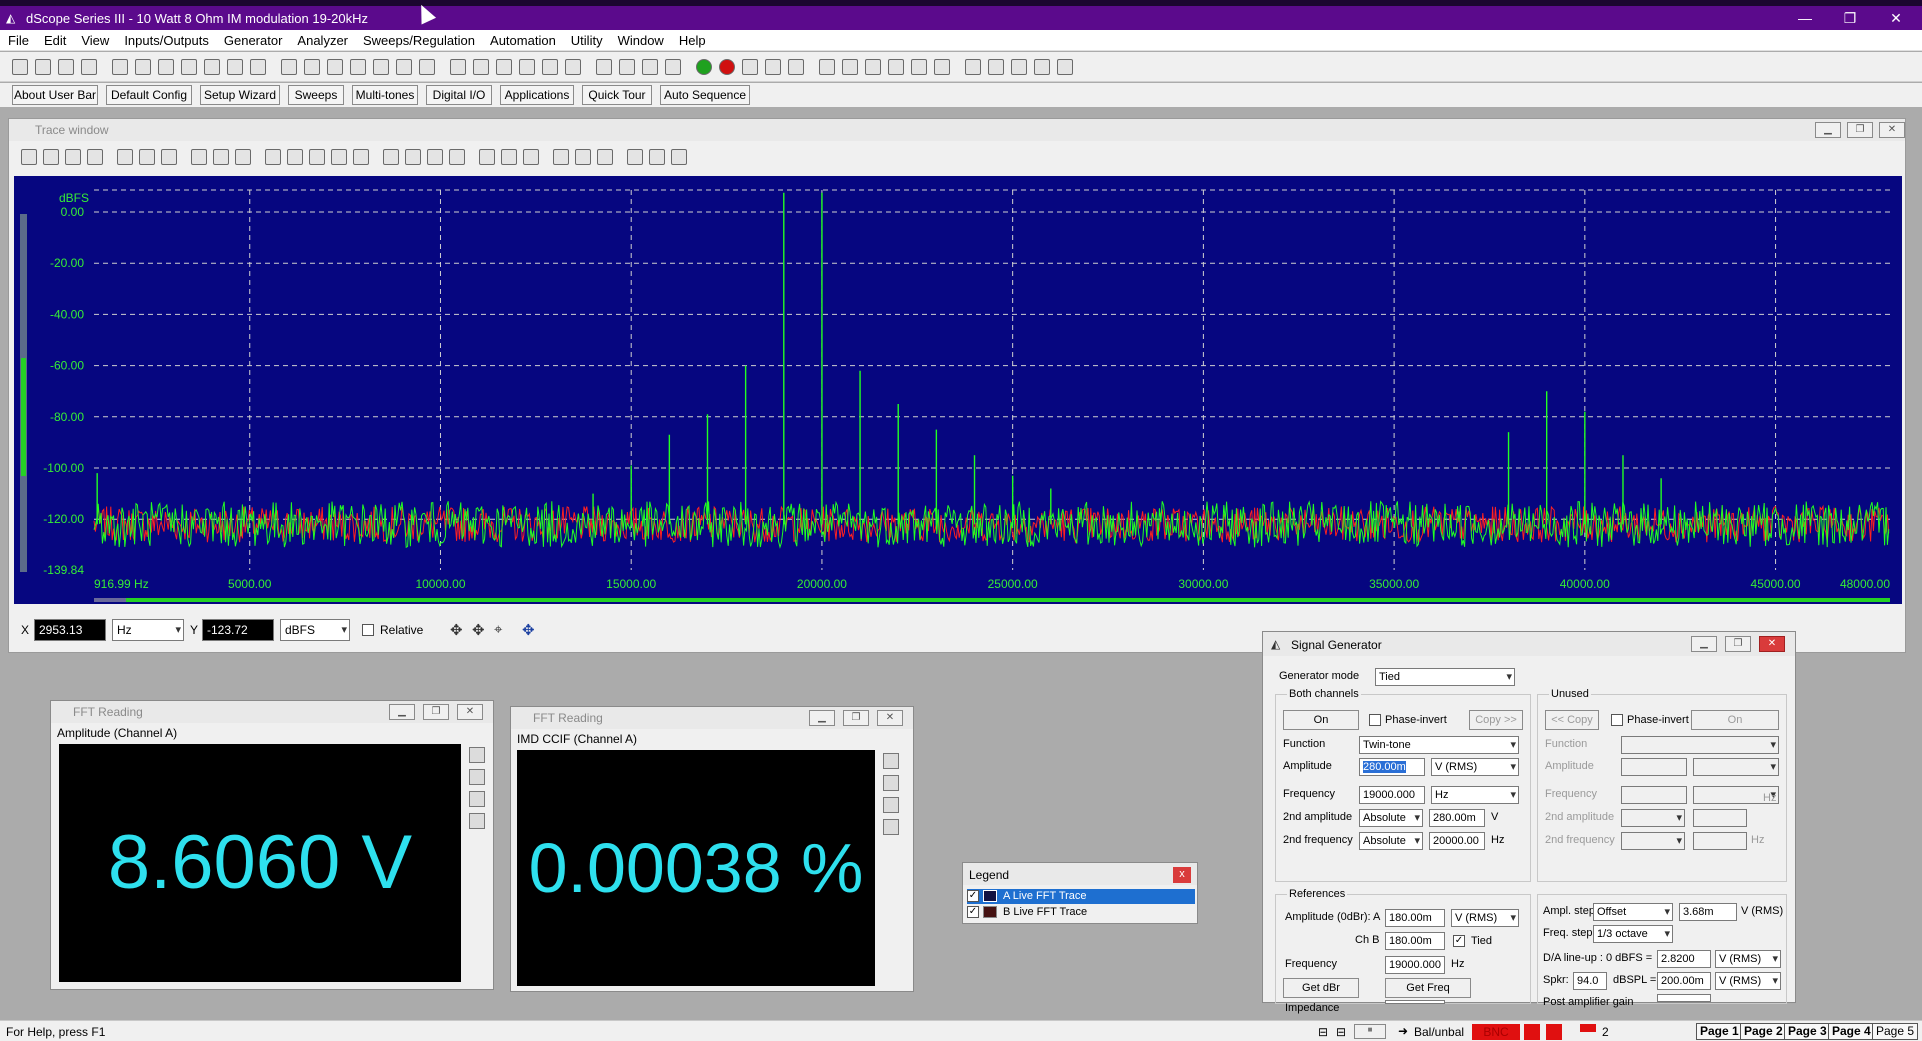 The image size is (1922, 1041). Describe the element at coordinates (149, 95) in the screenshot. I see `default-config-button: Default Config` at that location.